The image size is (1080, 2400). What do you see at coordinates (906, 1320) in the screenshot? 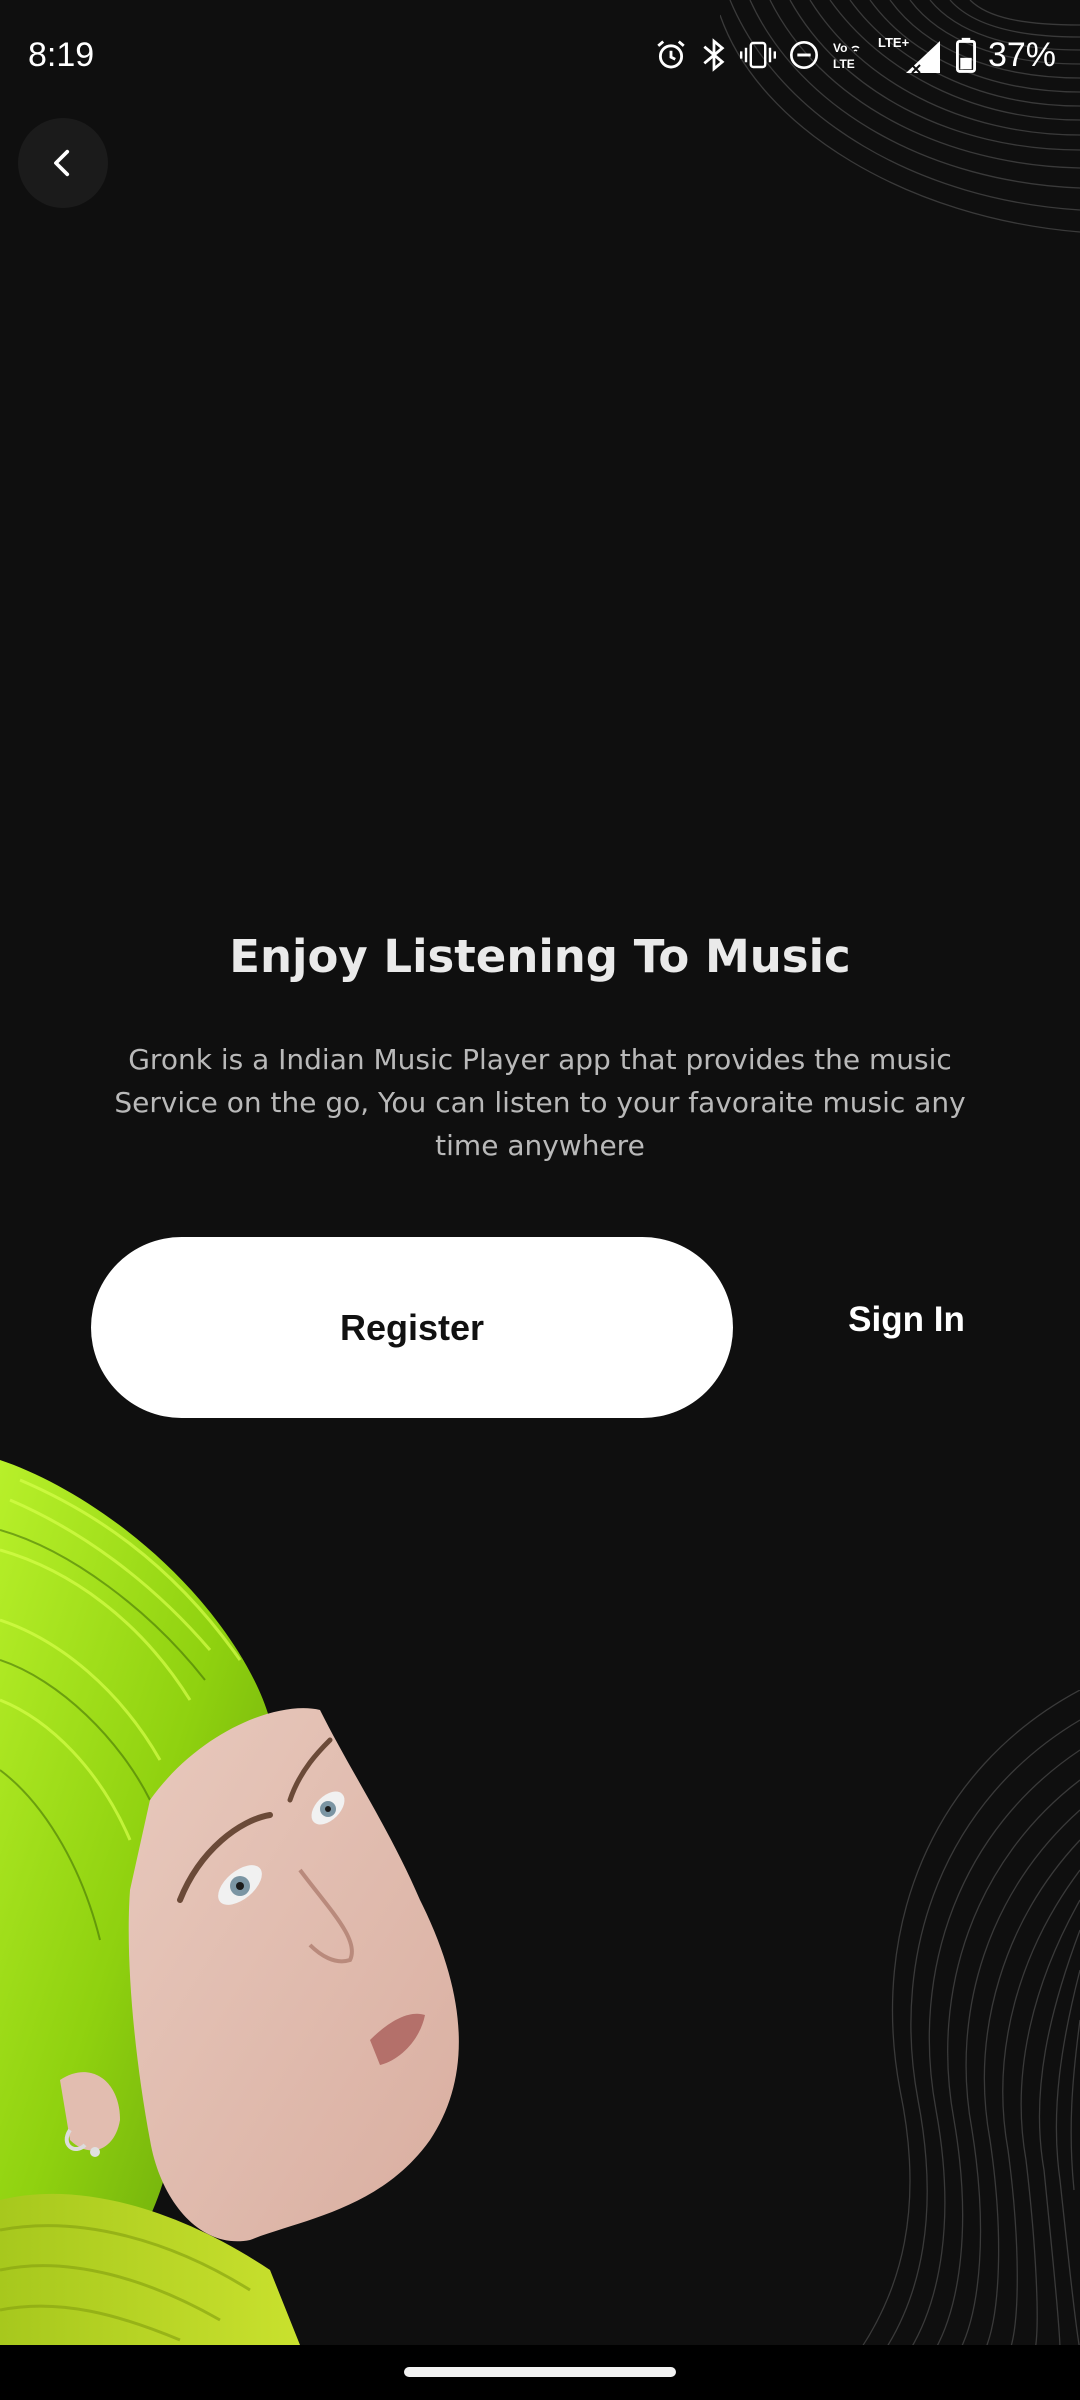
I see `sign-in-button: Sign In` at bounding box center [906, 1320].